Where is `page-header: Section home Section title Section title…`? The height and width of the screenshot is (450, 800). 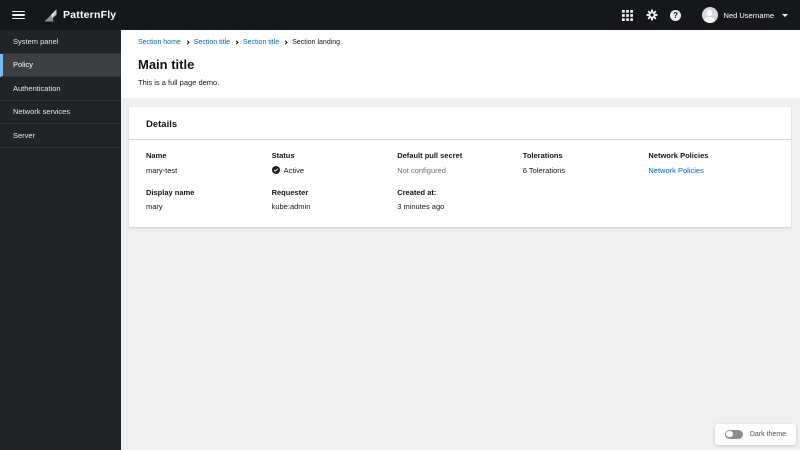
page-header: Section home Section title Section title… is located at coordinates (460, 64).